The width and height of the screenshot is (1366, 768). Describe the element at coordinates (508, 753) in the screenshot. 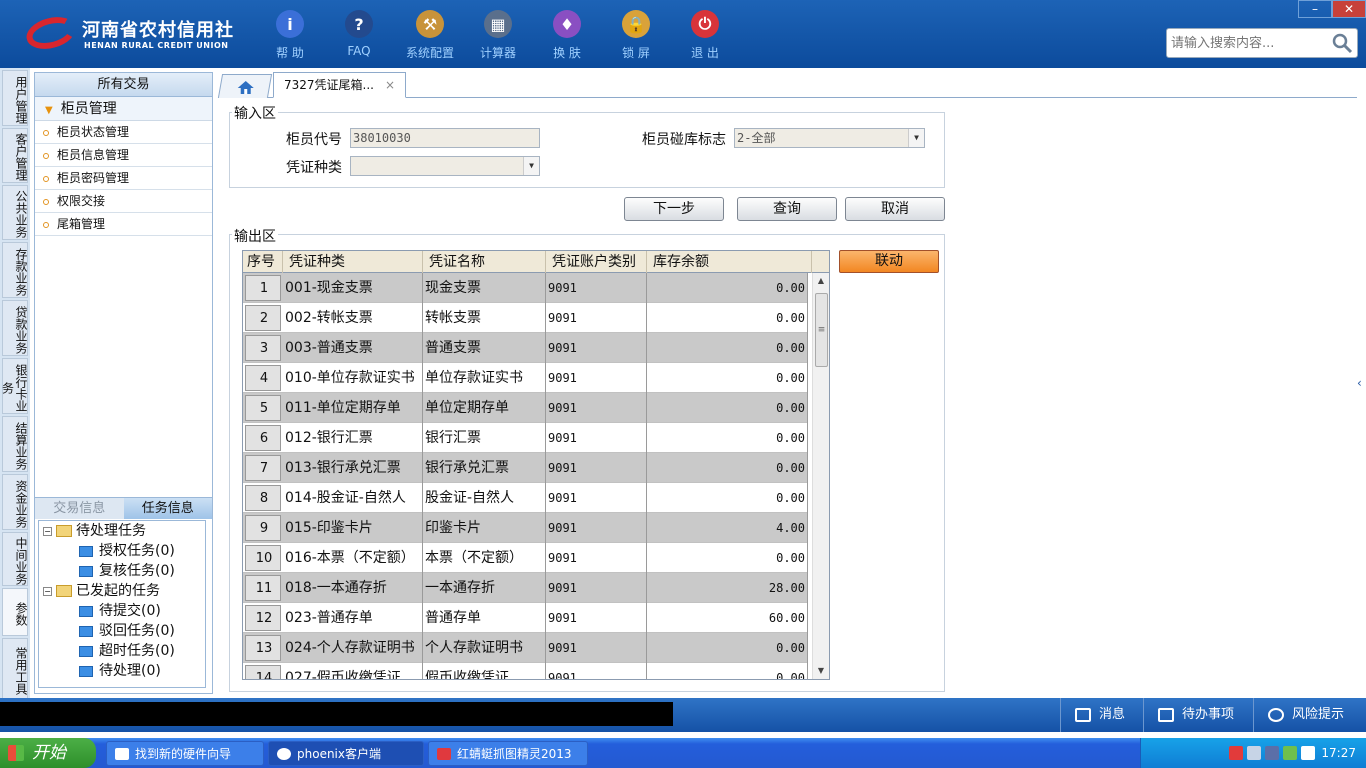

I see `task-screenshot-tool: 红蜻蜓抓图精灵2013` at that location.